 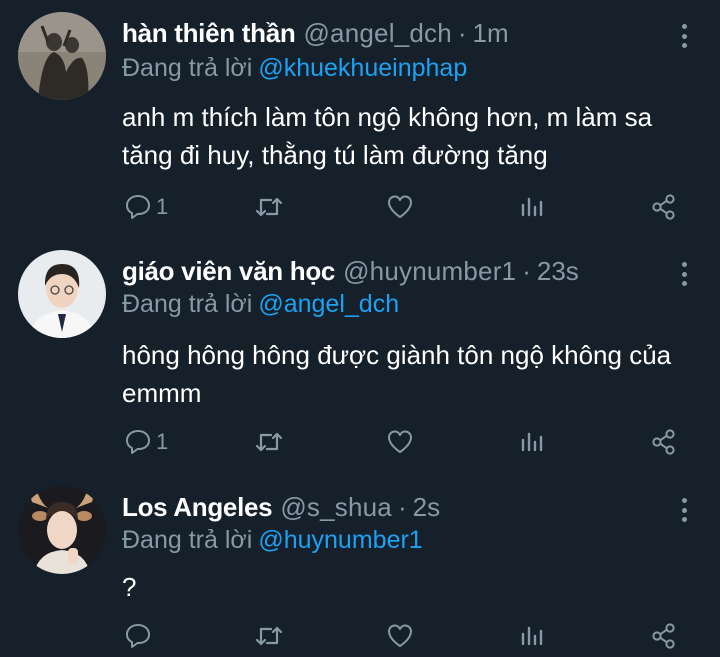 What do you see at coordinates (558, 271) in the screenshot?
I see `timestamp: 23s` at bounding box center [558, 271].